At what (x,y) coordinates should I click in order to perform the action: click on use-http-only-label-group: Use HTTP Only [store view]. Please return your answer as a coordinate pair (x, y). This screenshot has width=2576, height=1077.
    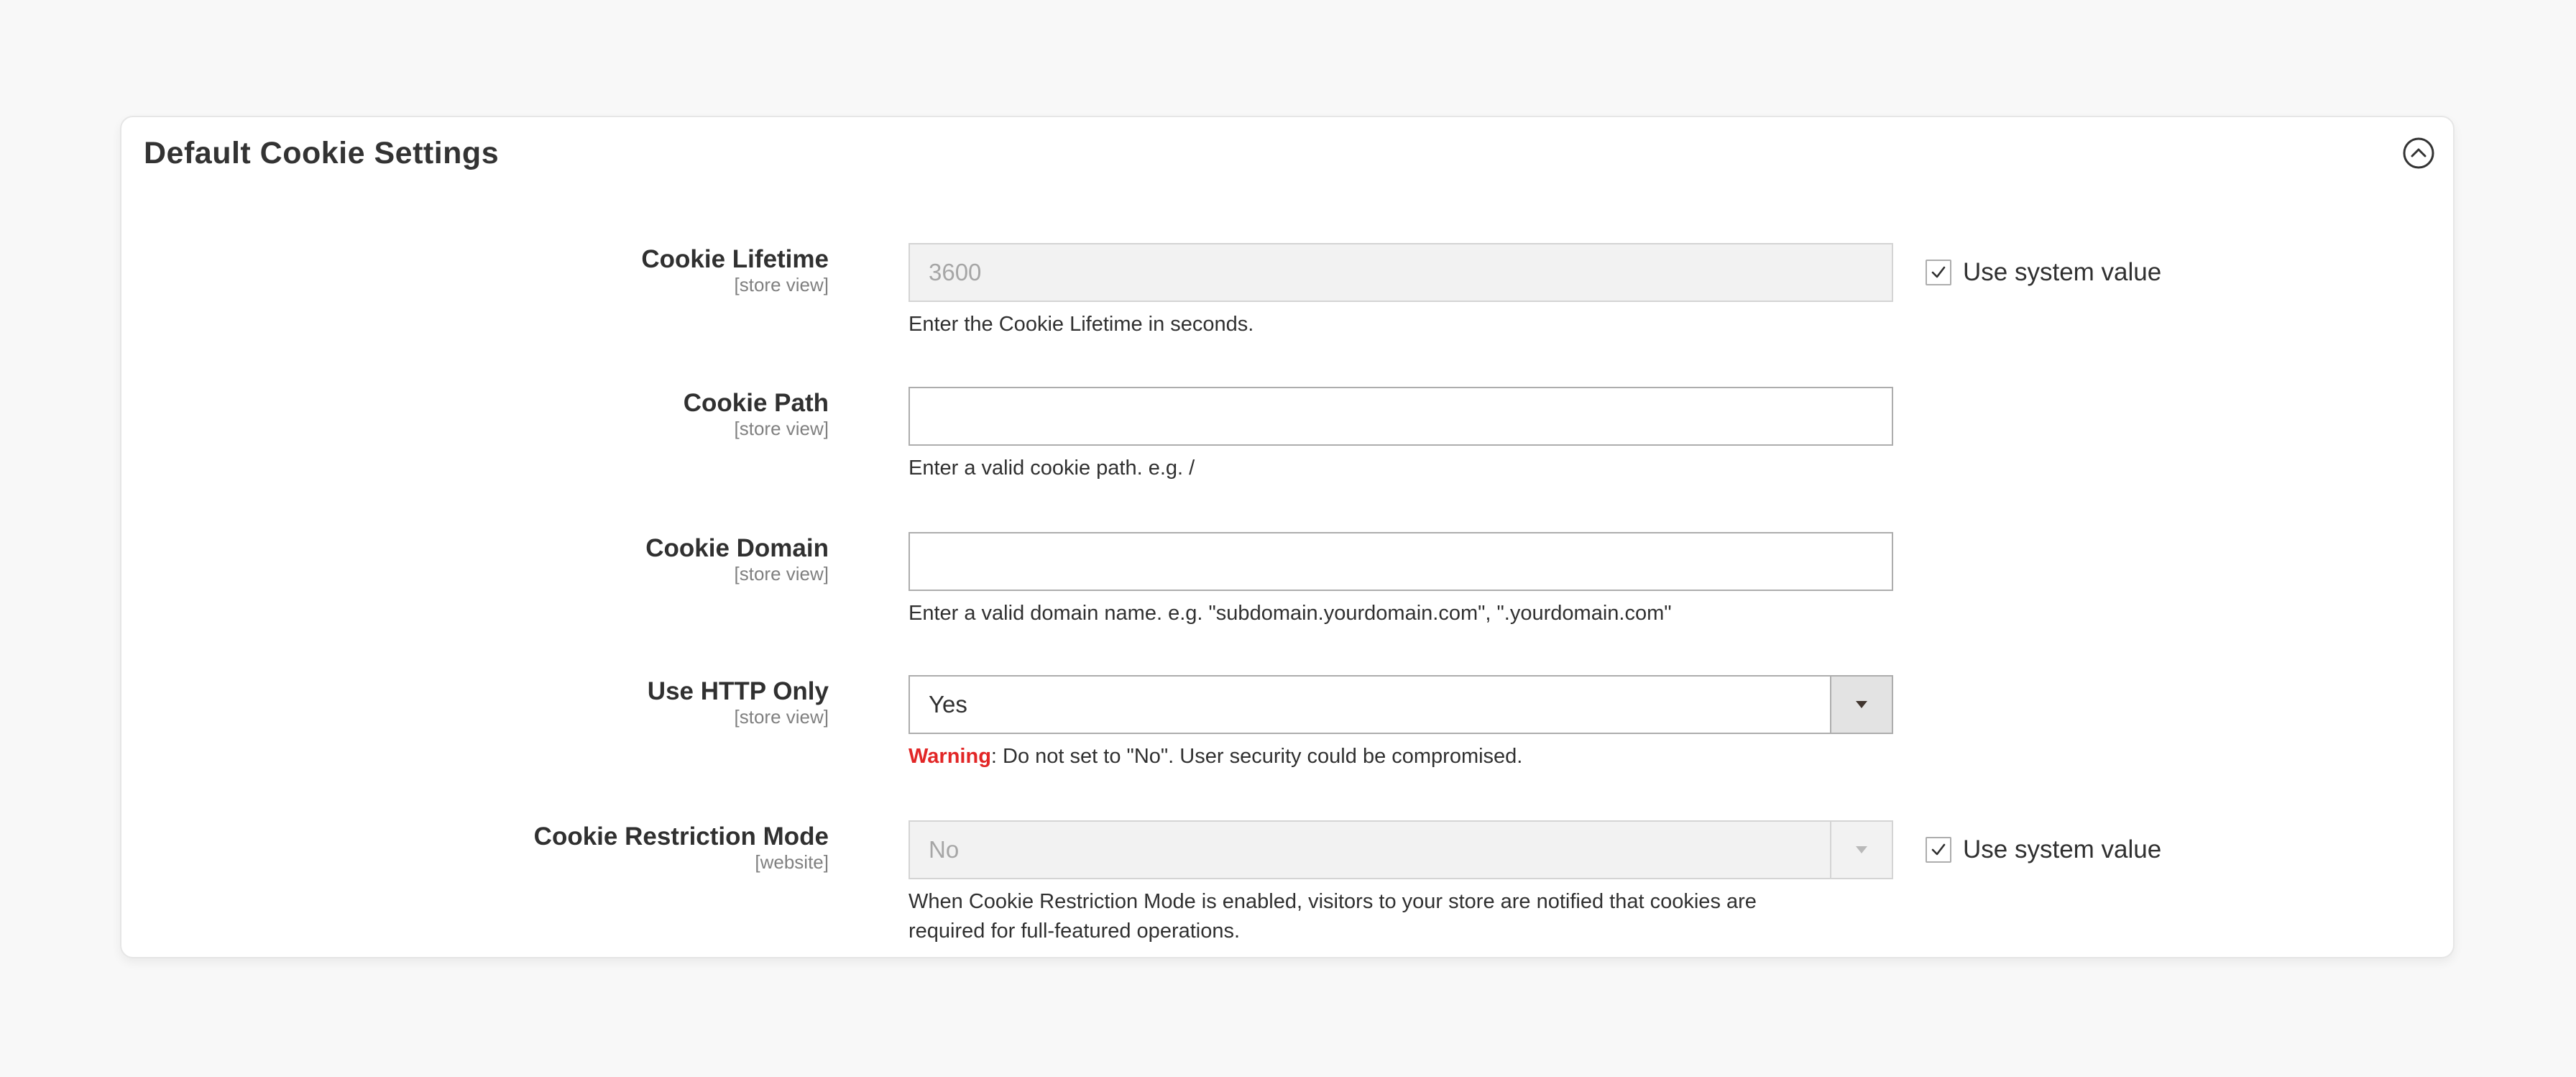
    Looking at the image, I should click on (738, 702).